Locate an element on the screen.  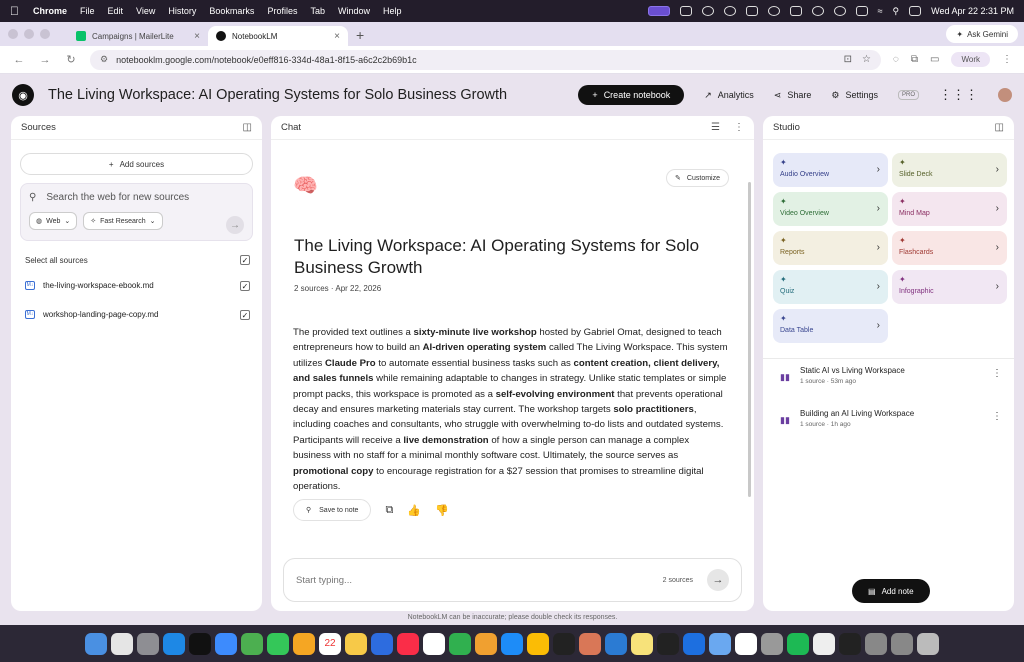
studio-tile-infographic: ✦ Infographic › is located at coordinates (949, 287).